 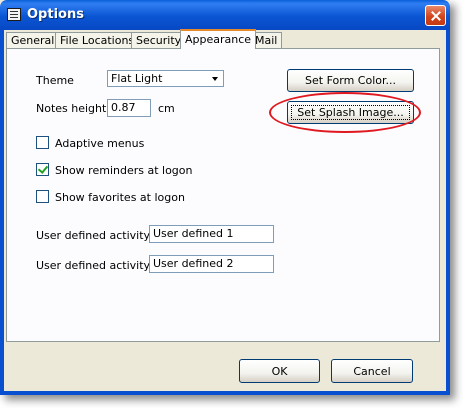 I want to click on ok-label: OK, so click(x=279, y=371).